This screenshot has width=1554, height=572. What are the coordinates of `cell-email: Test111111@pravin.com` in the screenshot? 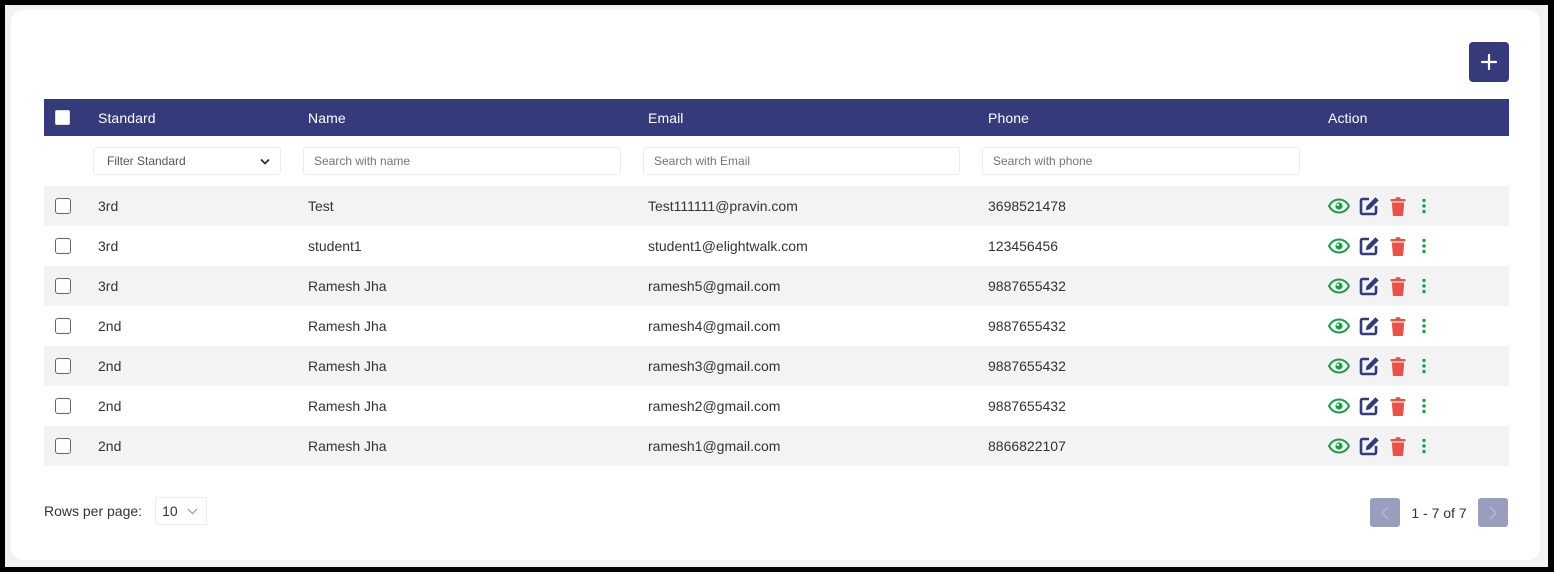 It's located at (723, 206).